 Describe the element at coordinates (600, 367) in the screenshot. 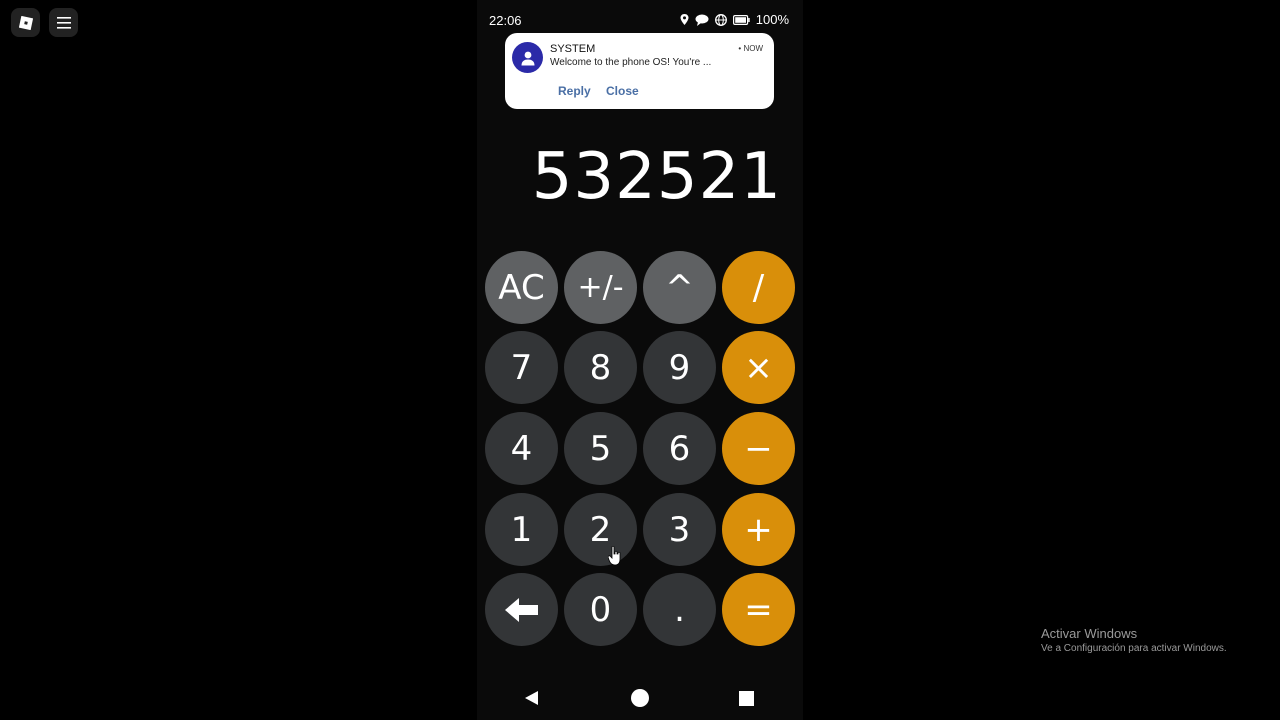

I see `digit-8-button: 8` at that location.